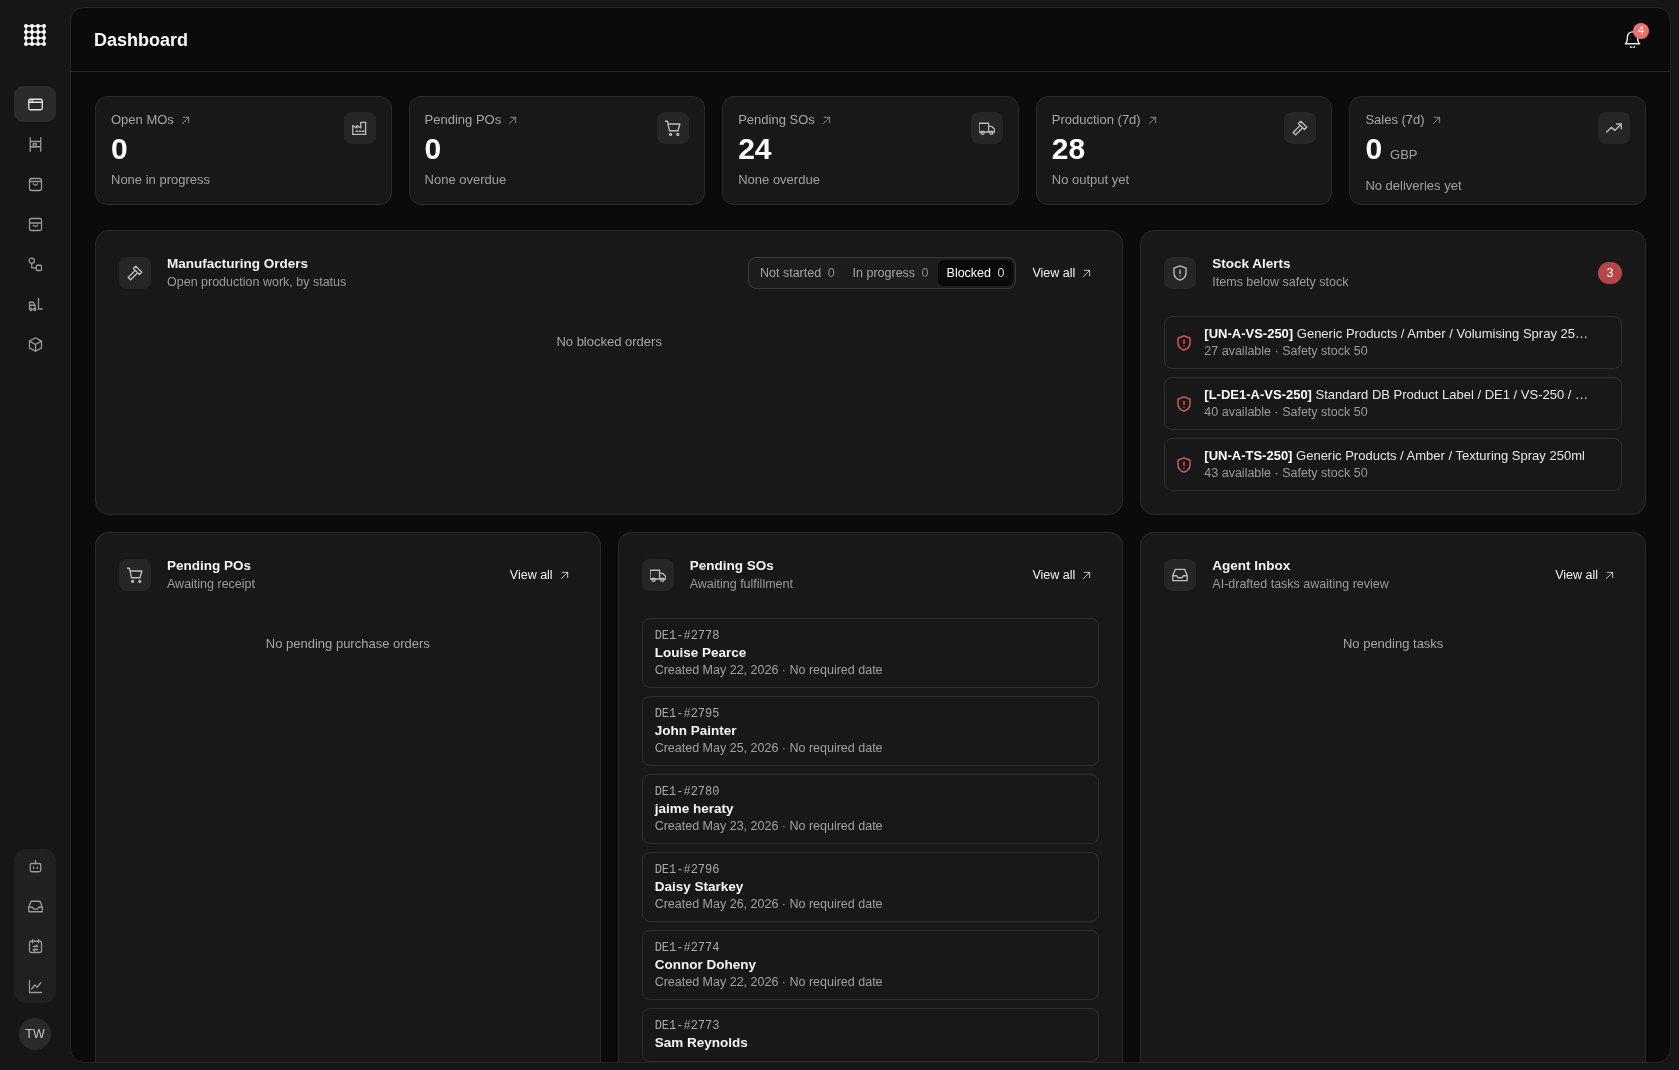 This screenshot has width=1679, height=1070. Describe the element at coordinates (870, 809) in the screenshot. I see `sales-order-card: DE1-#2780 jaime heraty Created May 23, 2026 · No required date` at that location.